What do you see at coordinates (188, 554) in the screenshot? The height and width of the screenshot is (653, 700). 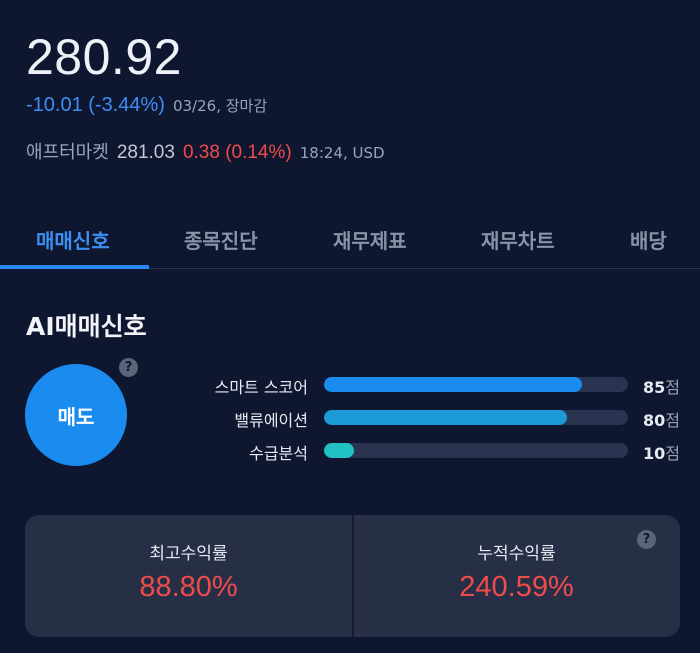 I see `max-return-label: 최고수익률` at bounding box center [188, 554].